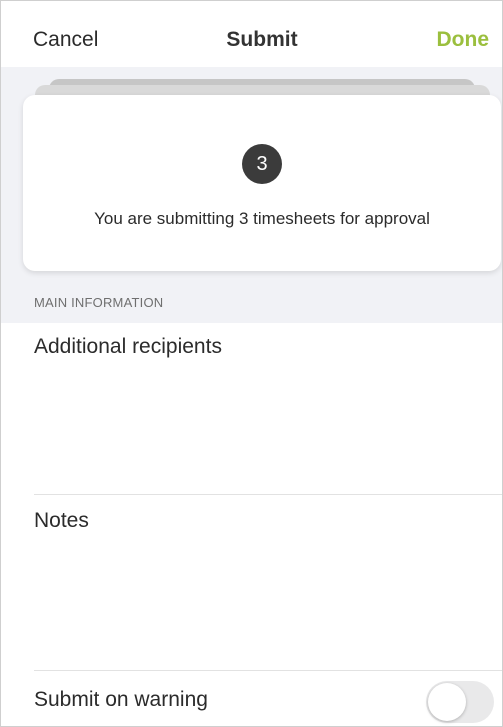  I want to click on done-button: Done, so click(463, 40).